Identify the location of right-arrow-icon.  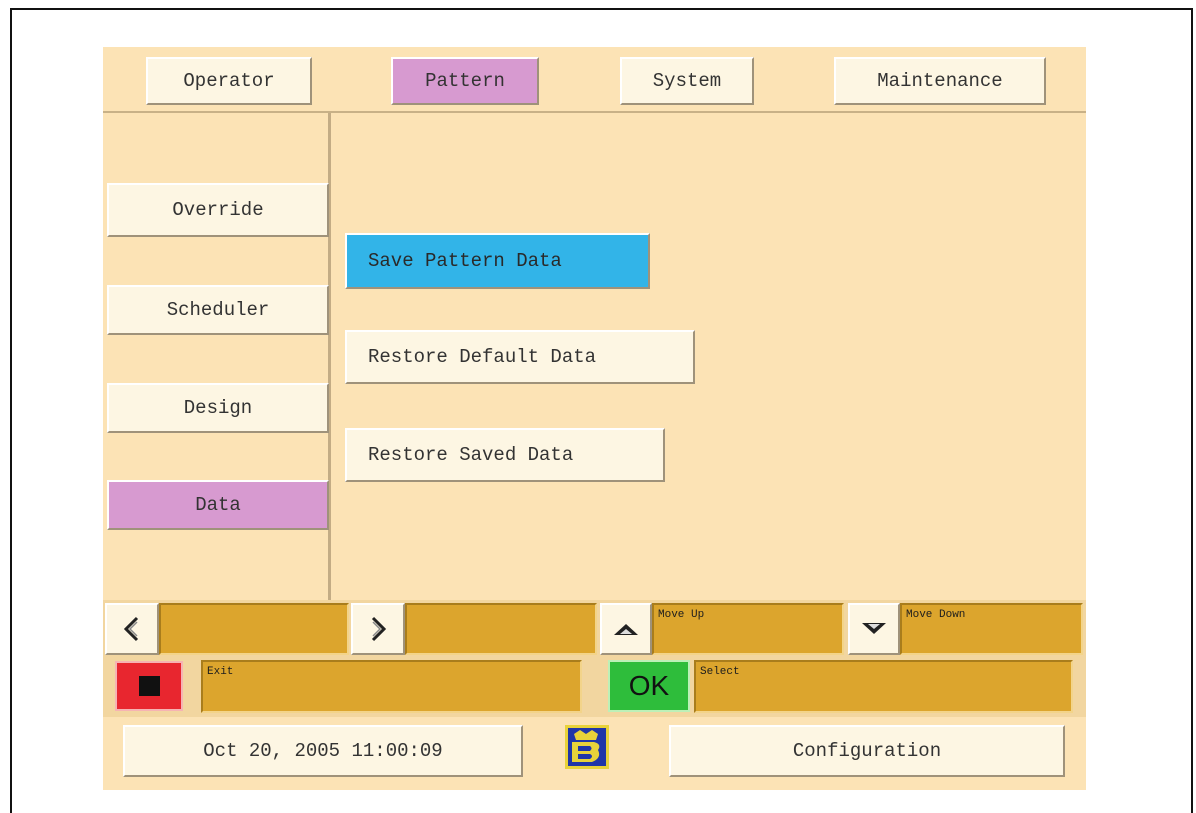
(379, 629).